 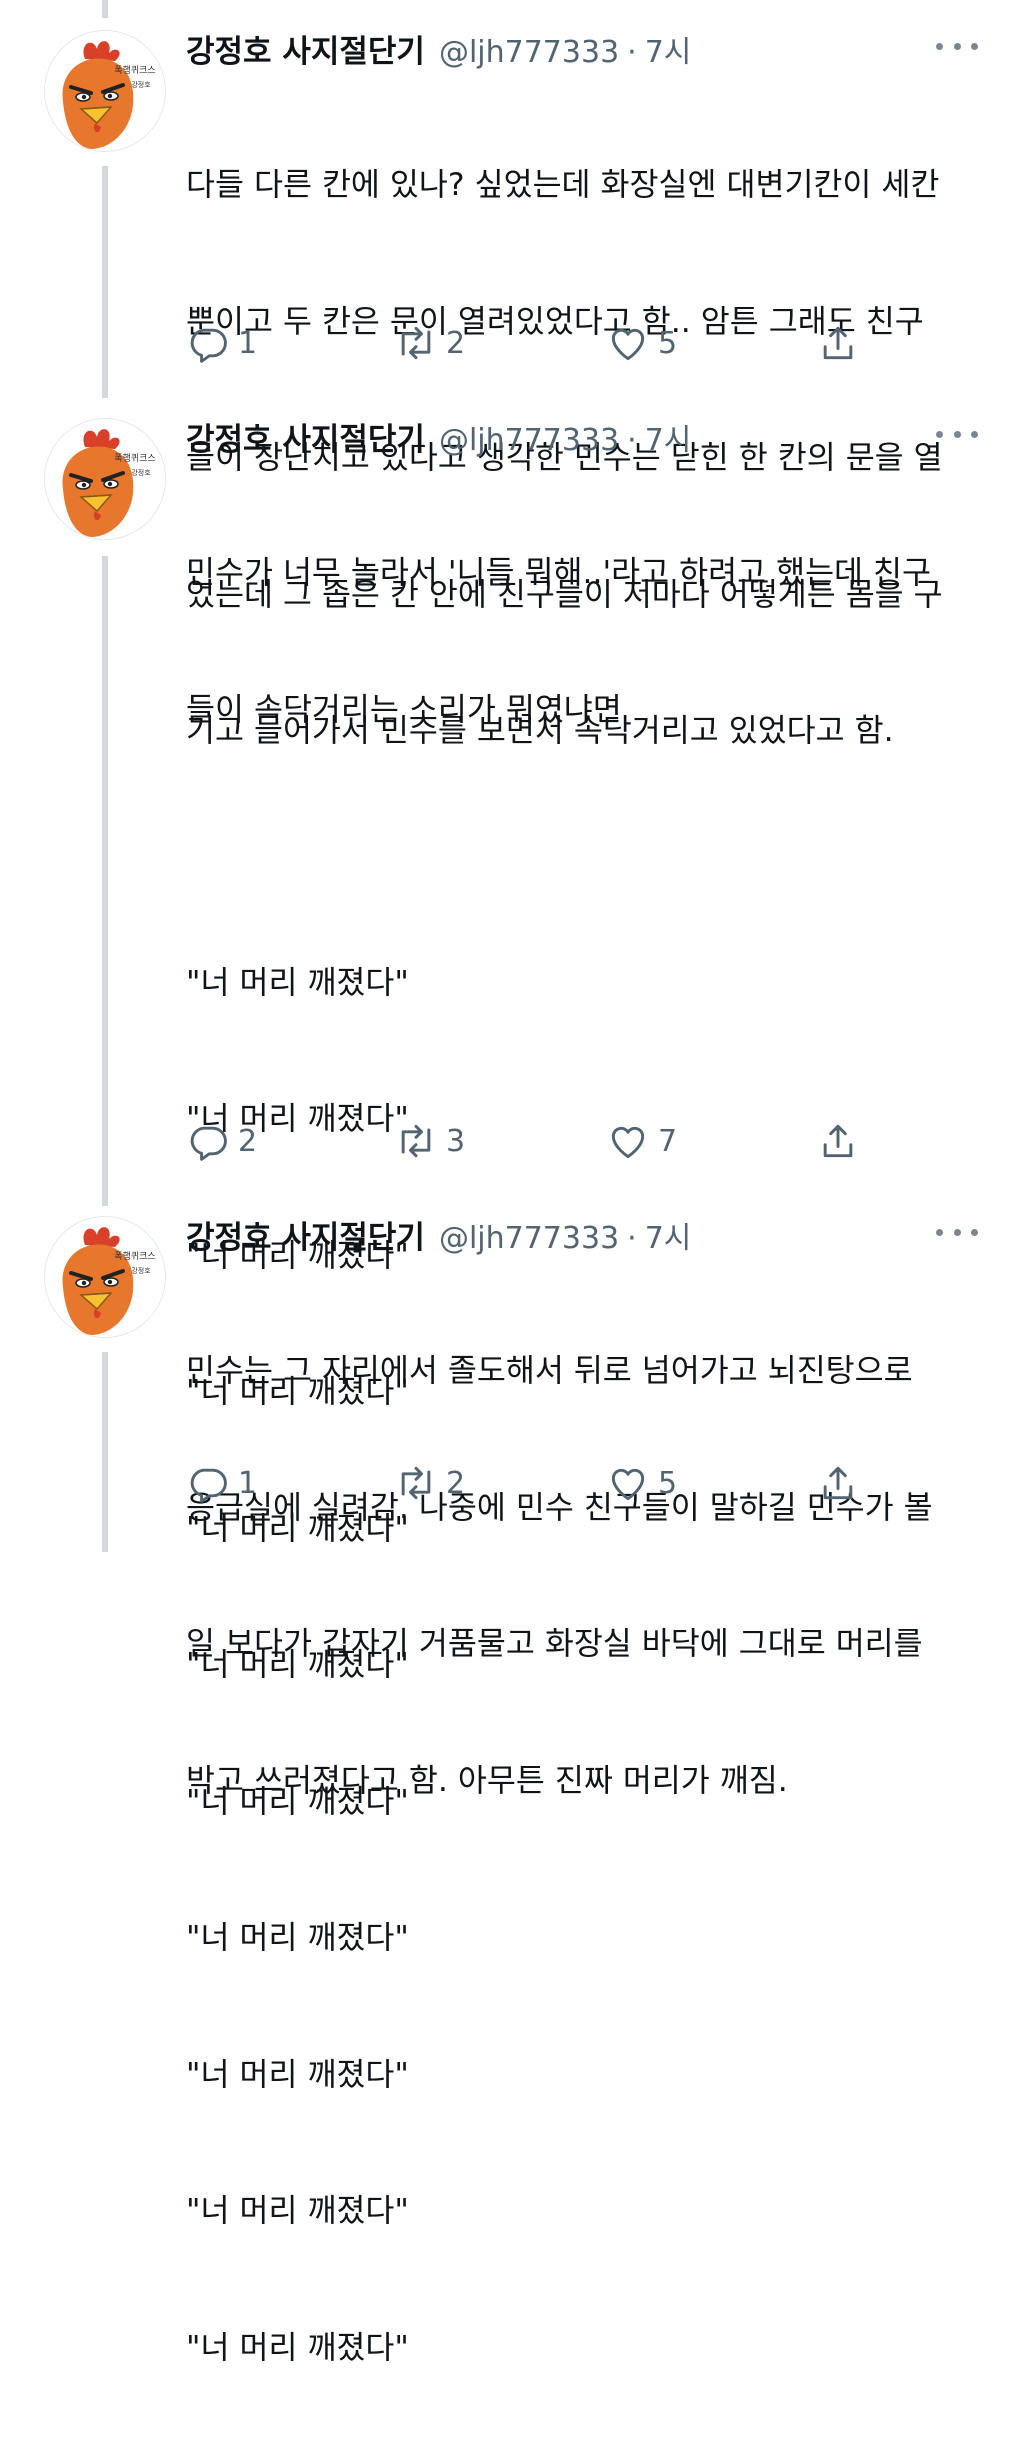 I want to click on retweet-count: 3, so click(x=456, y=1141).